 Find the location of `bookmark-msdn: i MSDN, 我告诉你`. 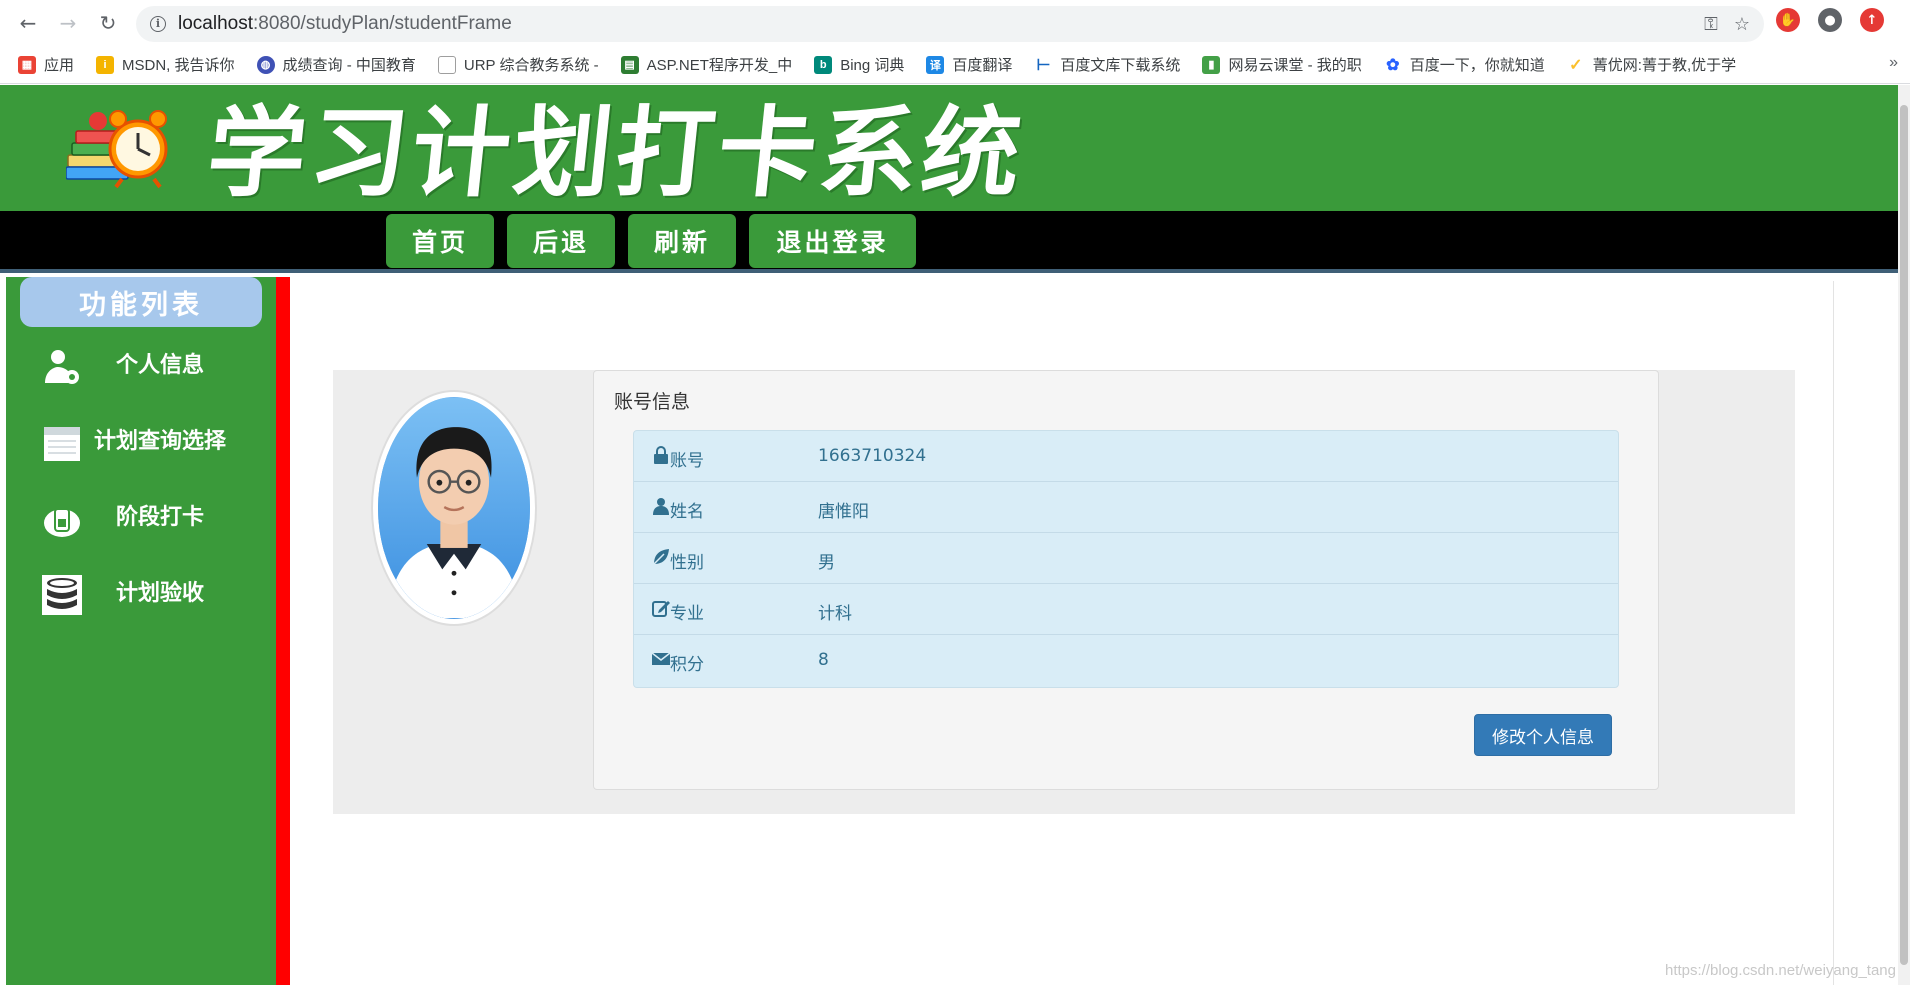

bookmark-msdn: i MSDN, 我告诉你 is located at coordinates (165, 64).